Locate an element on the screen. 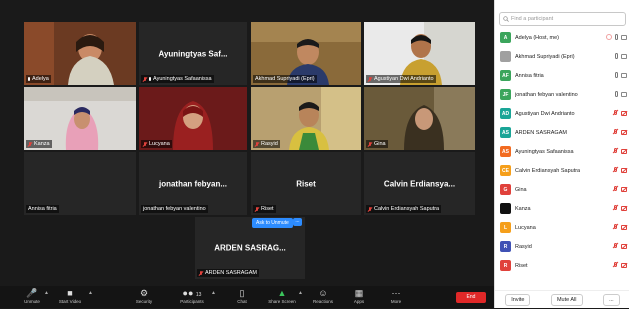  participant-row: JF jonathan febyan valentino is located at coordinates (562, 94).